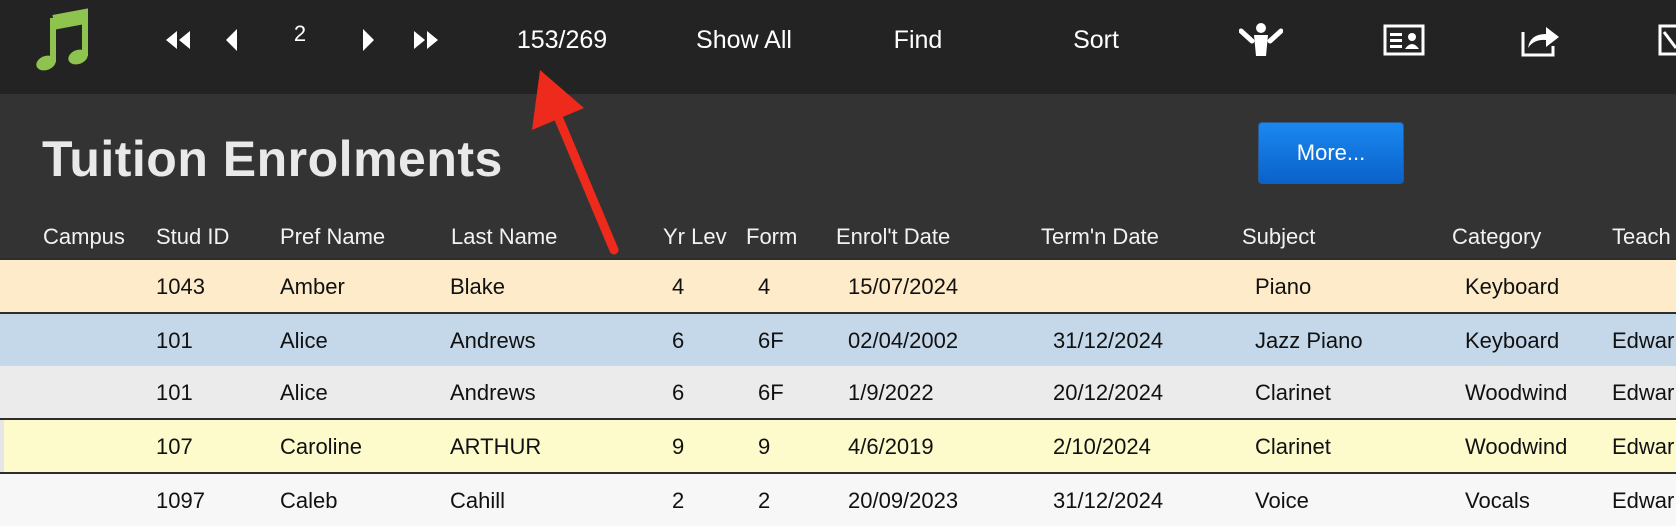  Describe the element at coordinates (1282, 501) in the screenshot. I see `cell-subject: Voice` at that location.